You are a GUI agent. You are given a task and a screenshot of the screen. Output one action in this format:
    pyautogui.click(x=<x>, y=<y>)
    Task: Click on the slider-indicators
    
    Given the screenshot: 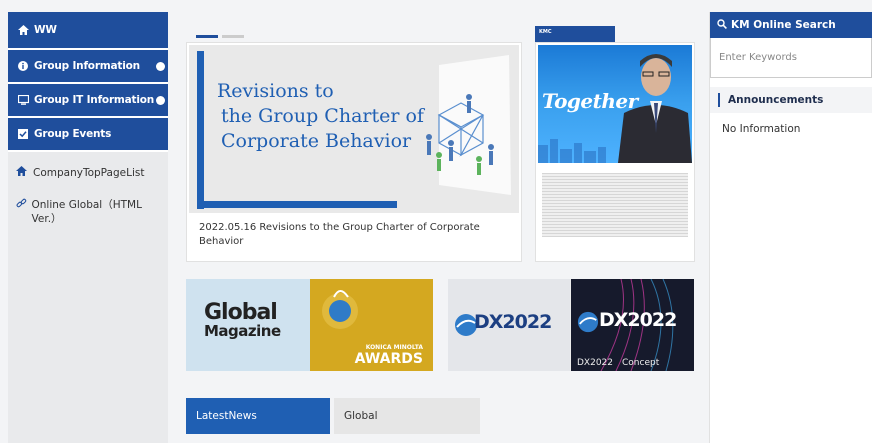 What is the action you would take?
    pyautogui.click(x=220, y=36)
    